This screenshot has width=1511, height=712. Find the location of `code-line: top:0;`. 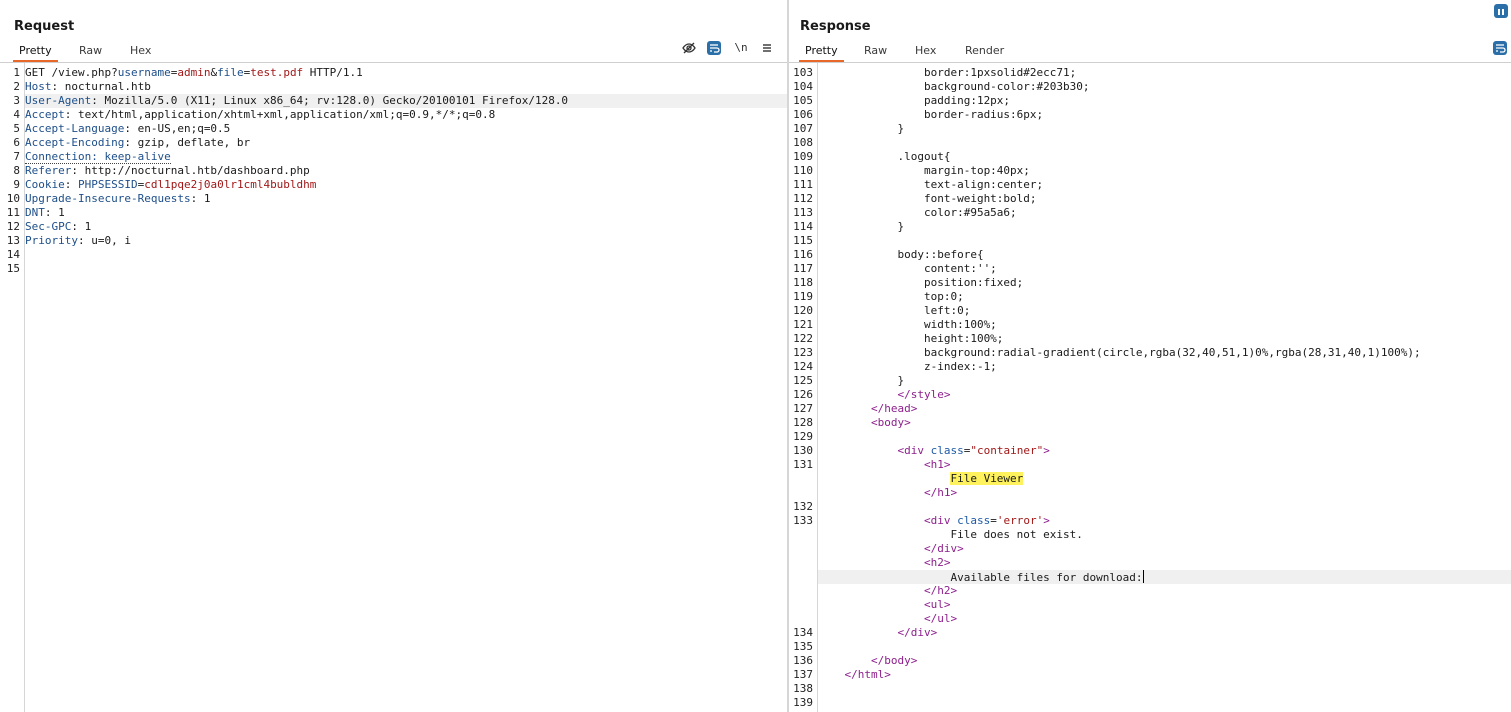

code-line: top:0; is located at coordinates (1164, 297).